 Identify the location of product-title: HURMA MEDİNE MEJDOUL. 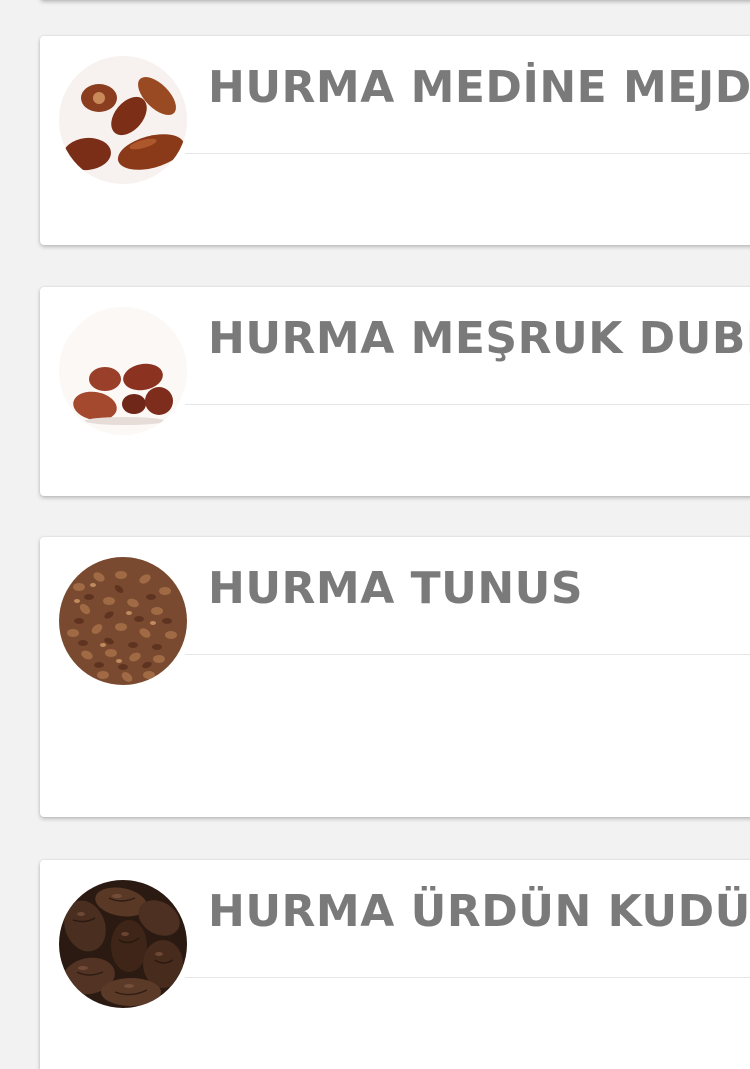
(479, 88).